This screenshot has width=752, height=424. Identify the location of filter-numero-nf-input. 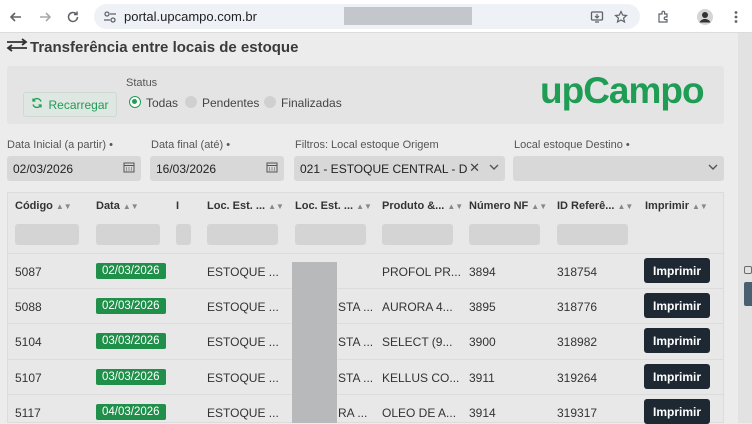
(504, 234).